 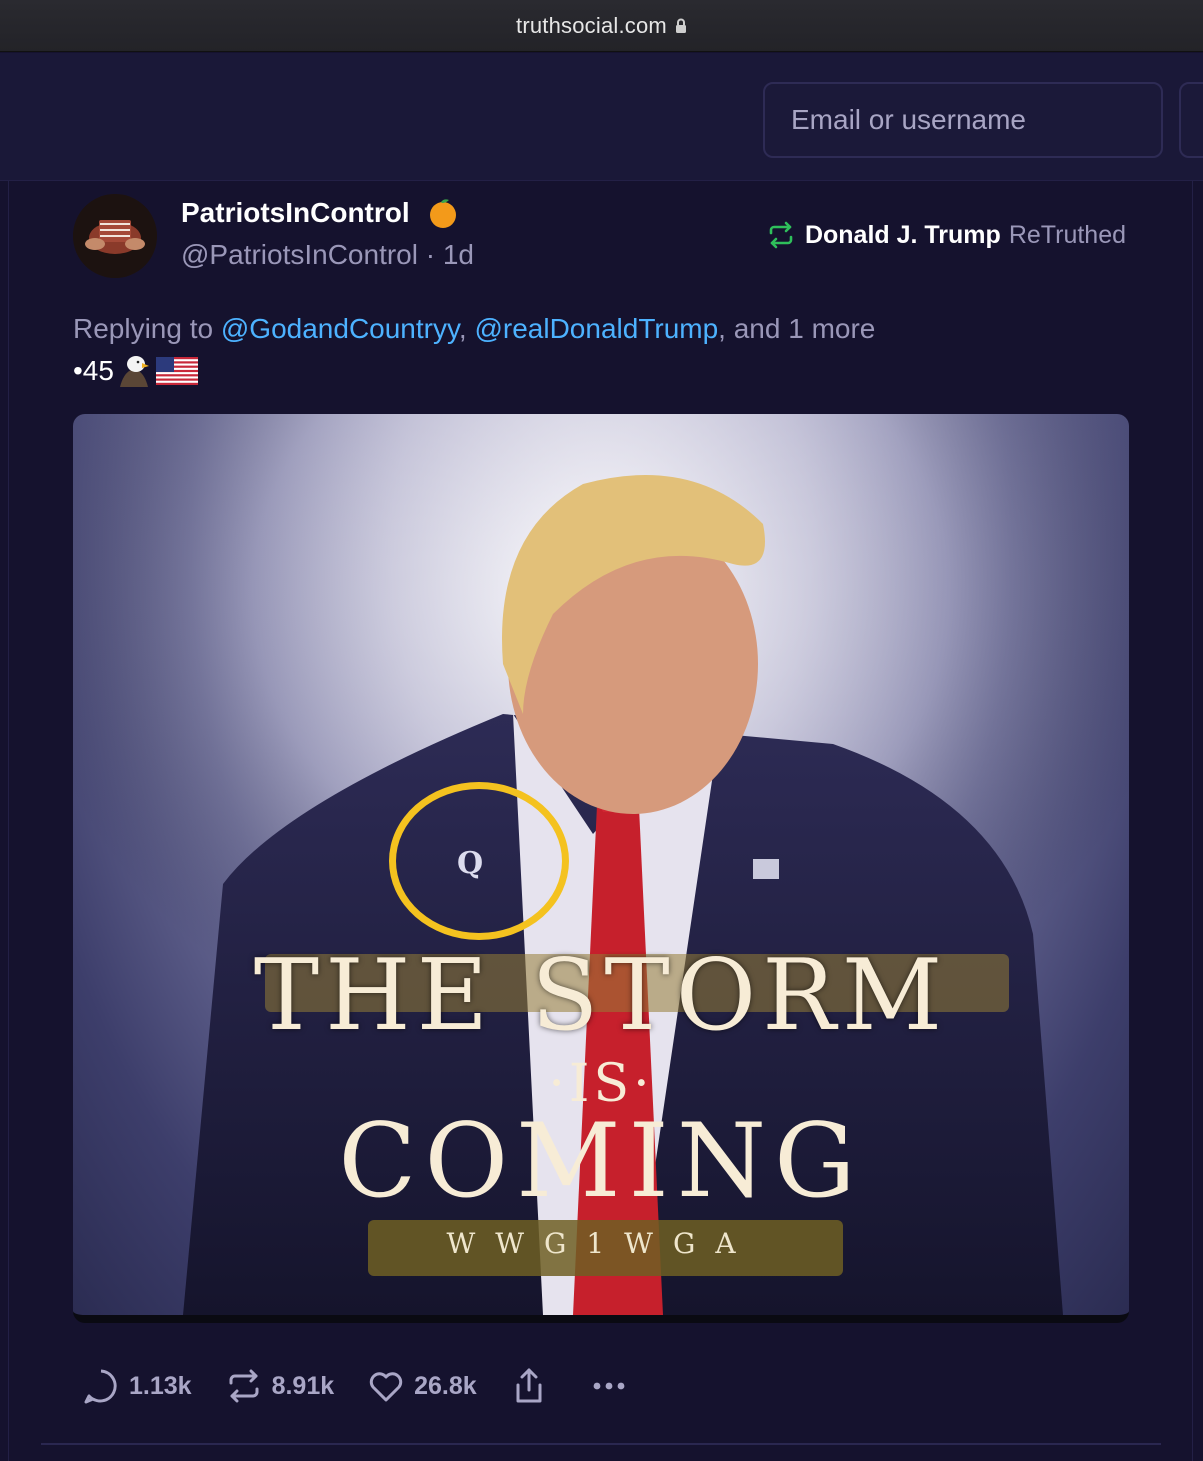 What do you see at coordinates (386, 1387) in the screenshot?
I see `like-icon` at bounding box center [386, 1387].